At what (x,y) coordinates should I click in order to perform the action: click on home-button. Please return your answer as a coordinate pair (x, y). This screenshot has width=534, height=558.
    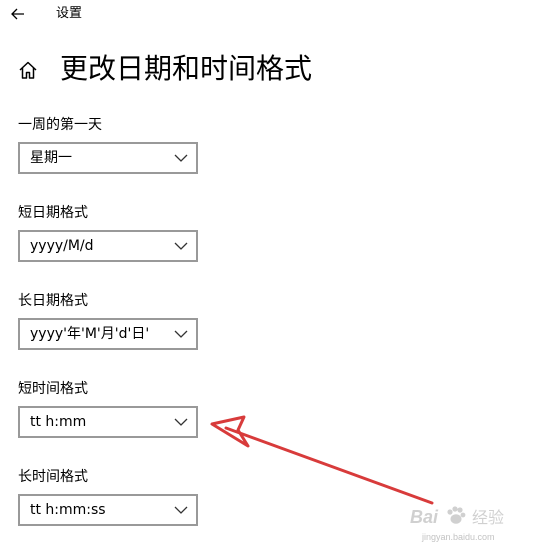
    Looking at the image, I should click on (28, 70).